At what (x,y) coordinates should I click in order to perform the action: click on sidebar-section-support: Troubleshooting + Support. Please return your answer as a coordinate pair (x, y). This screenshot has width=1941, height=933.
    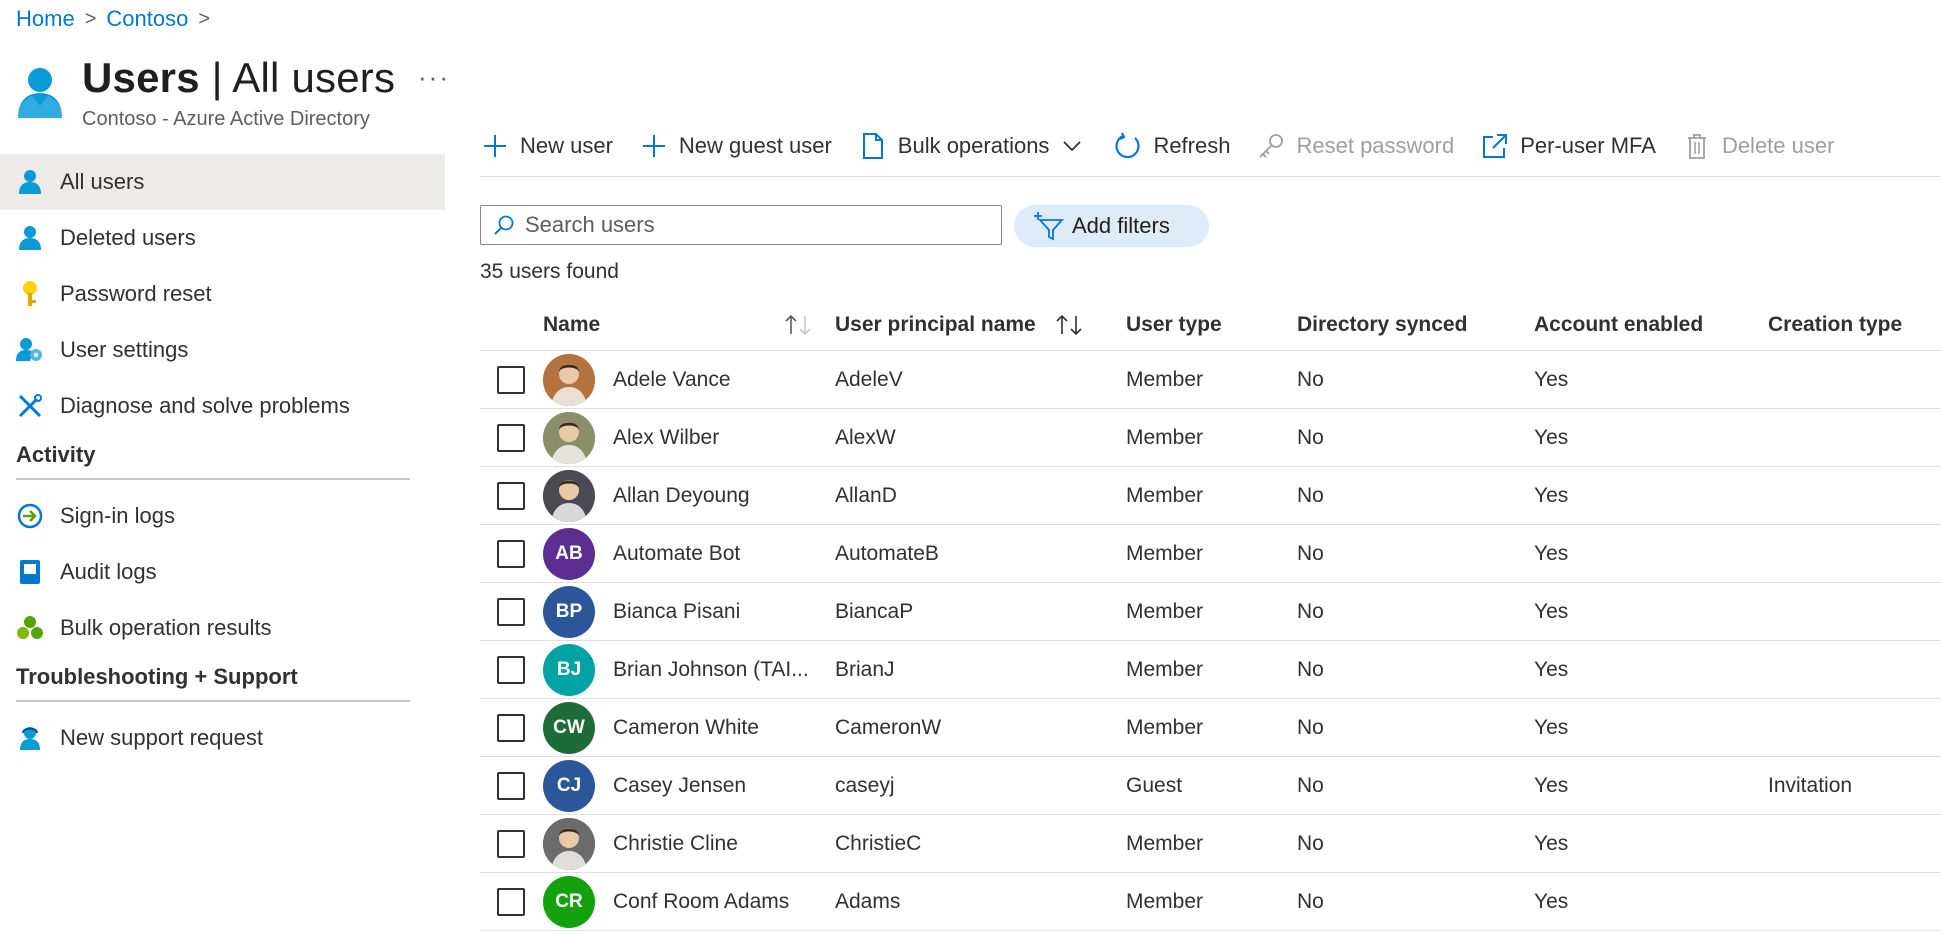
    Looking at the image, I should click on (157, 676).